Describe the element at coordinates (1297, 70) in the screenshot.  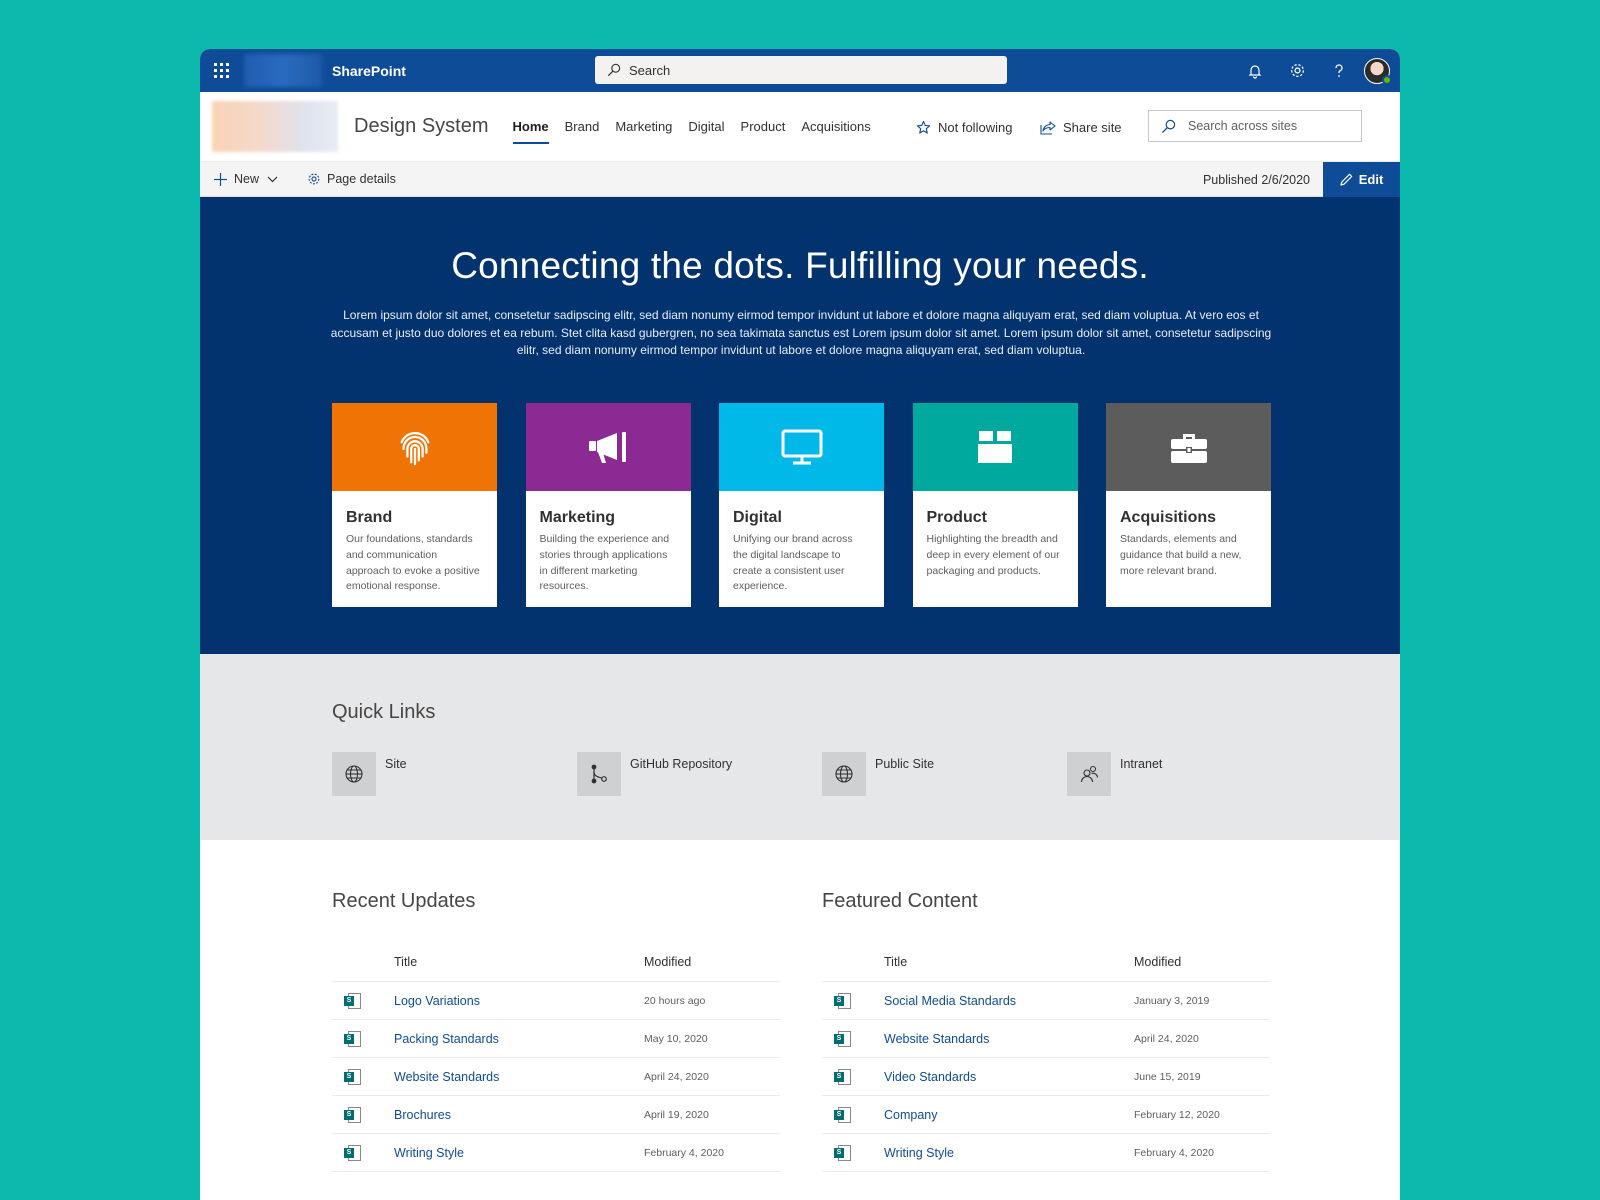
I see `settings-button` at that location.